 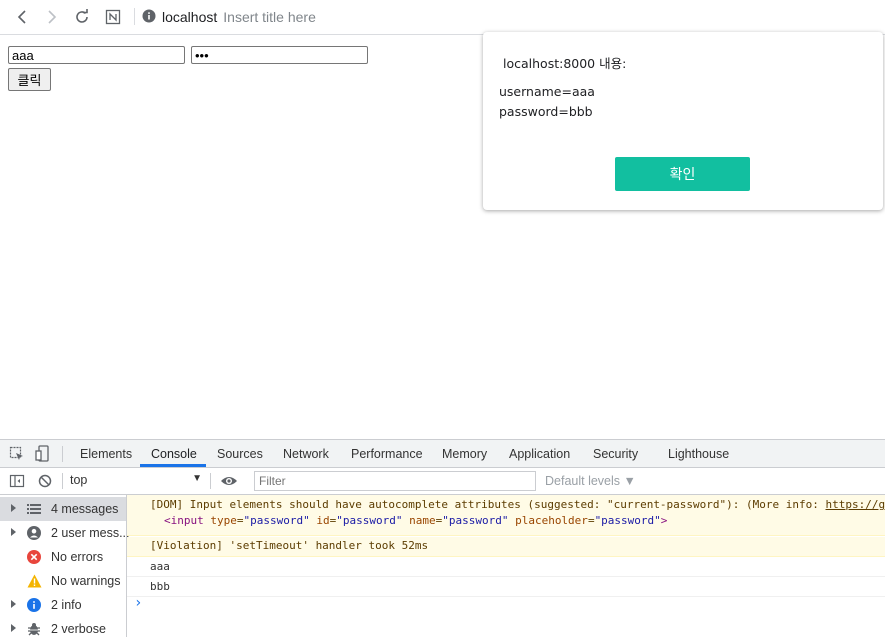 I want to click on clear-console-icon, so click(x=45, y=482).